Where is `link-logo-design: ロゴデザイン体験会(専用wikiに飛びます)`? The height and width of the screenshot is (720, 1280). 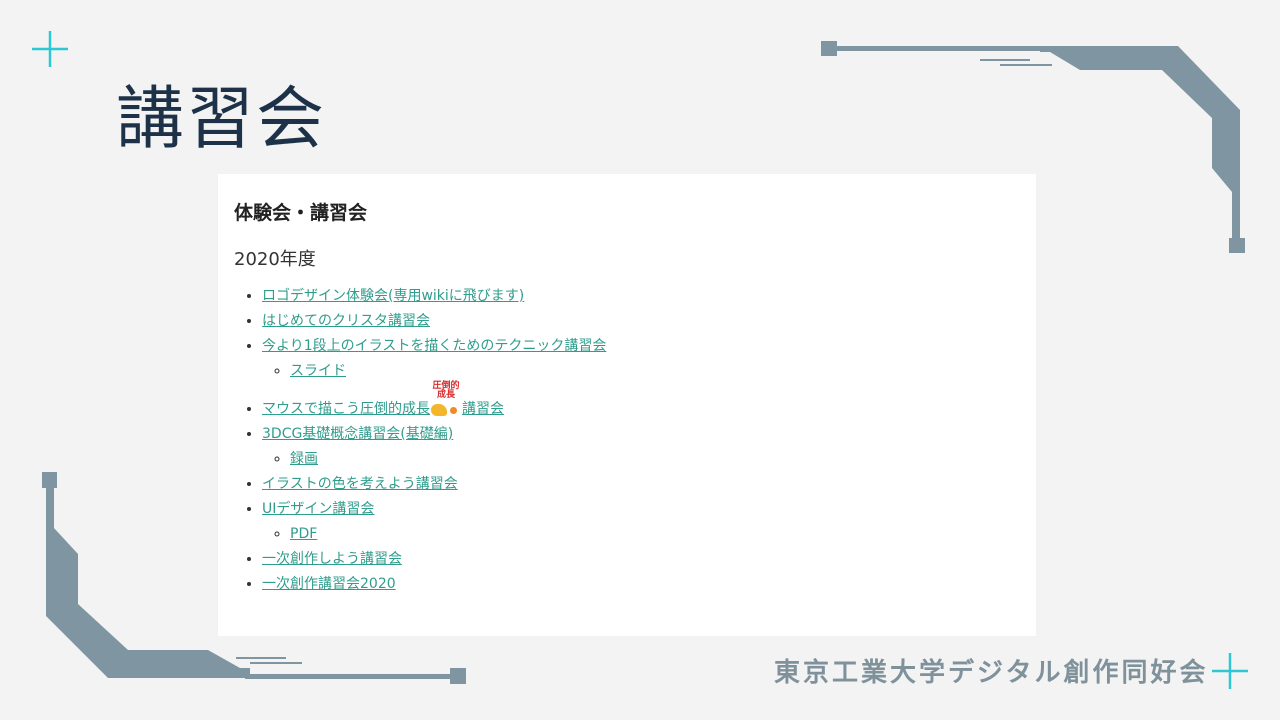
link-logo-design: ロゴデザイン体験会(専用wikiに飛びます) is located at coordinates (393, 296).